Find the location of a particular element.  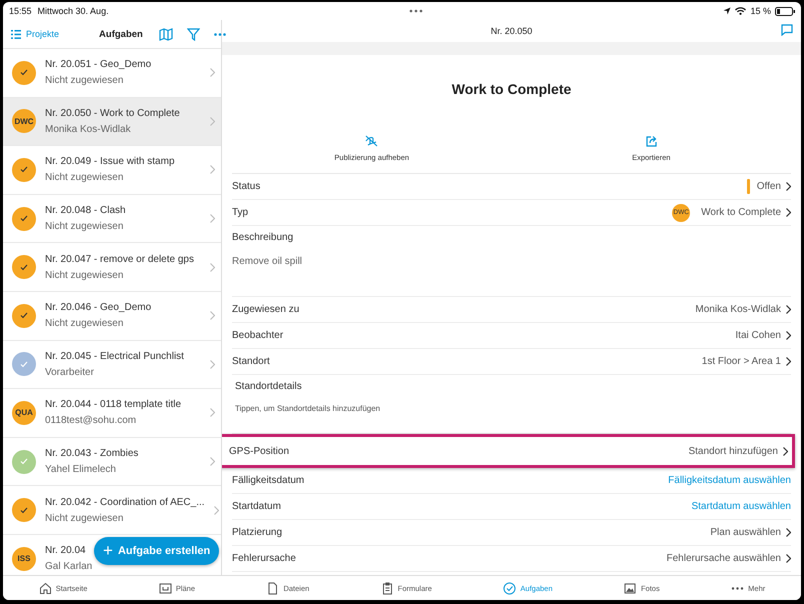

task-list-item: Nr. 20.042 - Coordination of AEC_... Nicht zugewiesen is located at coordinates (112, 510).